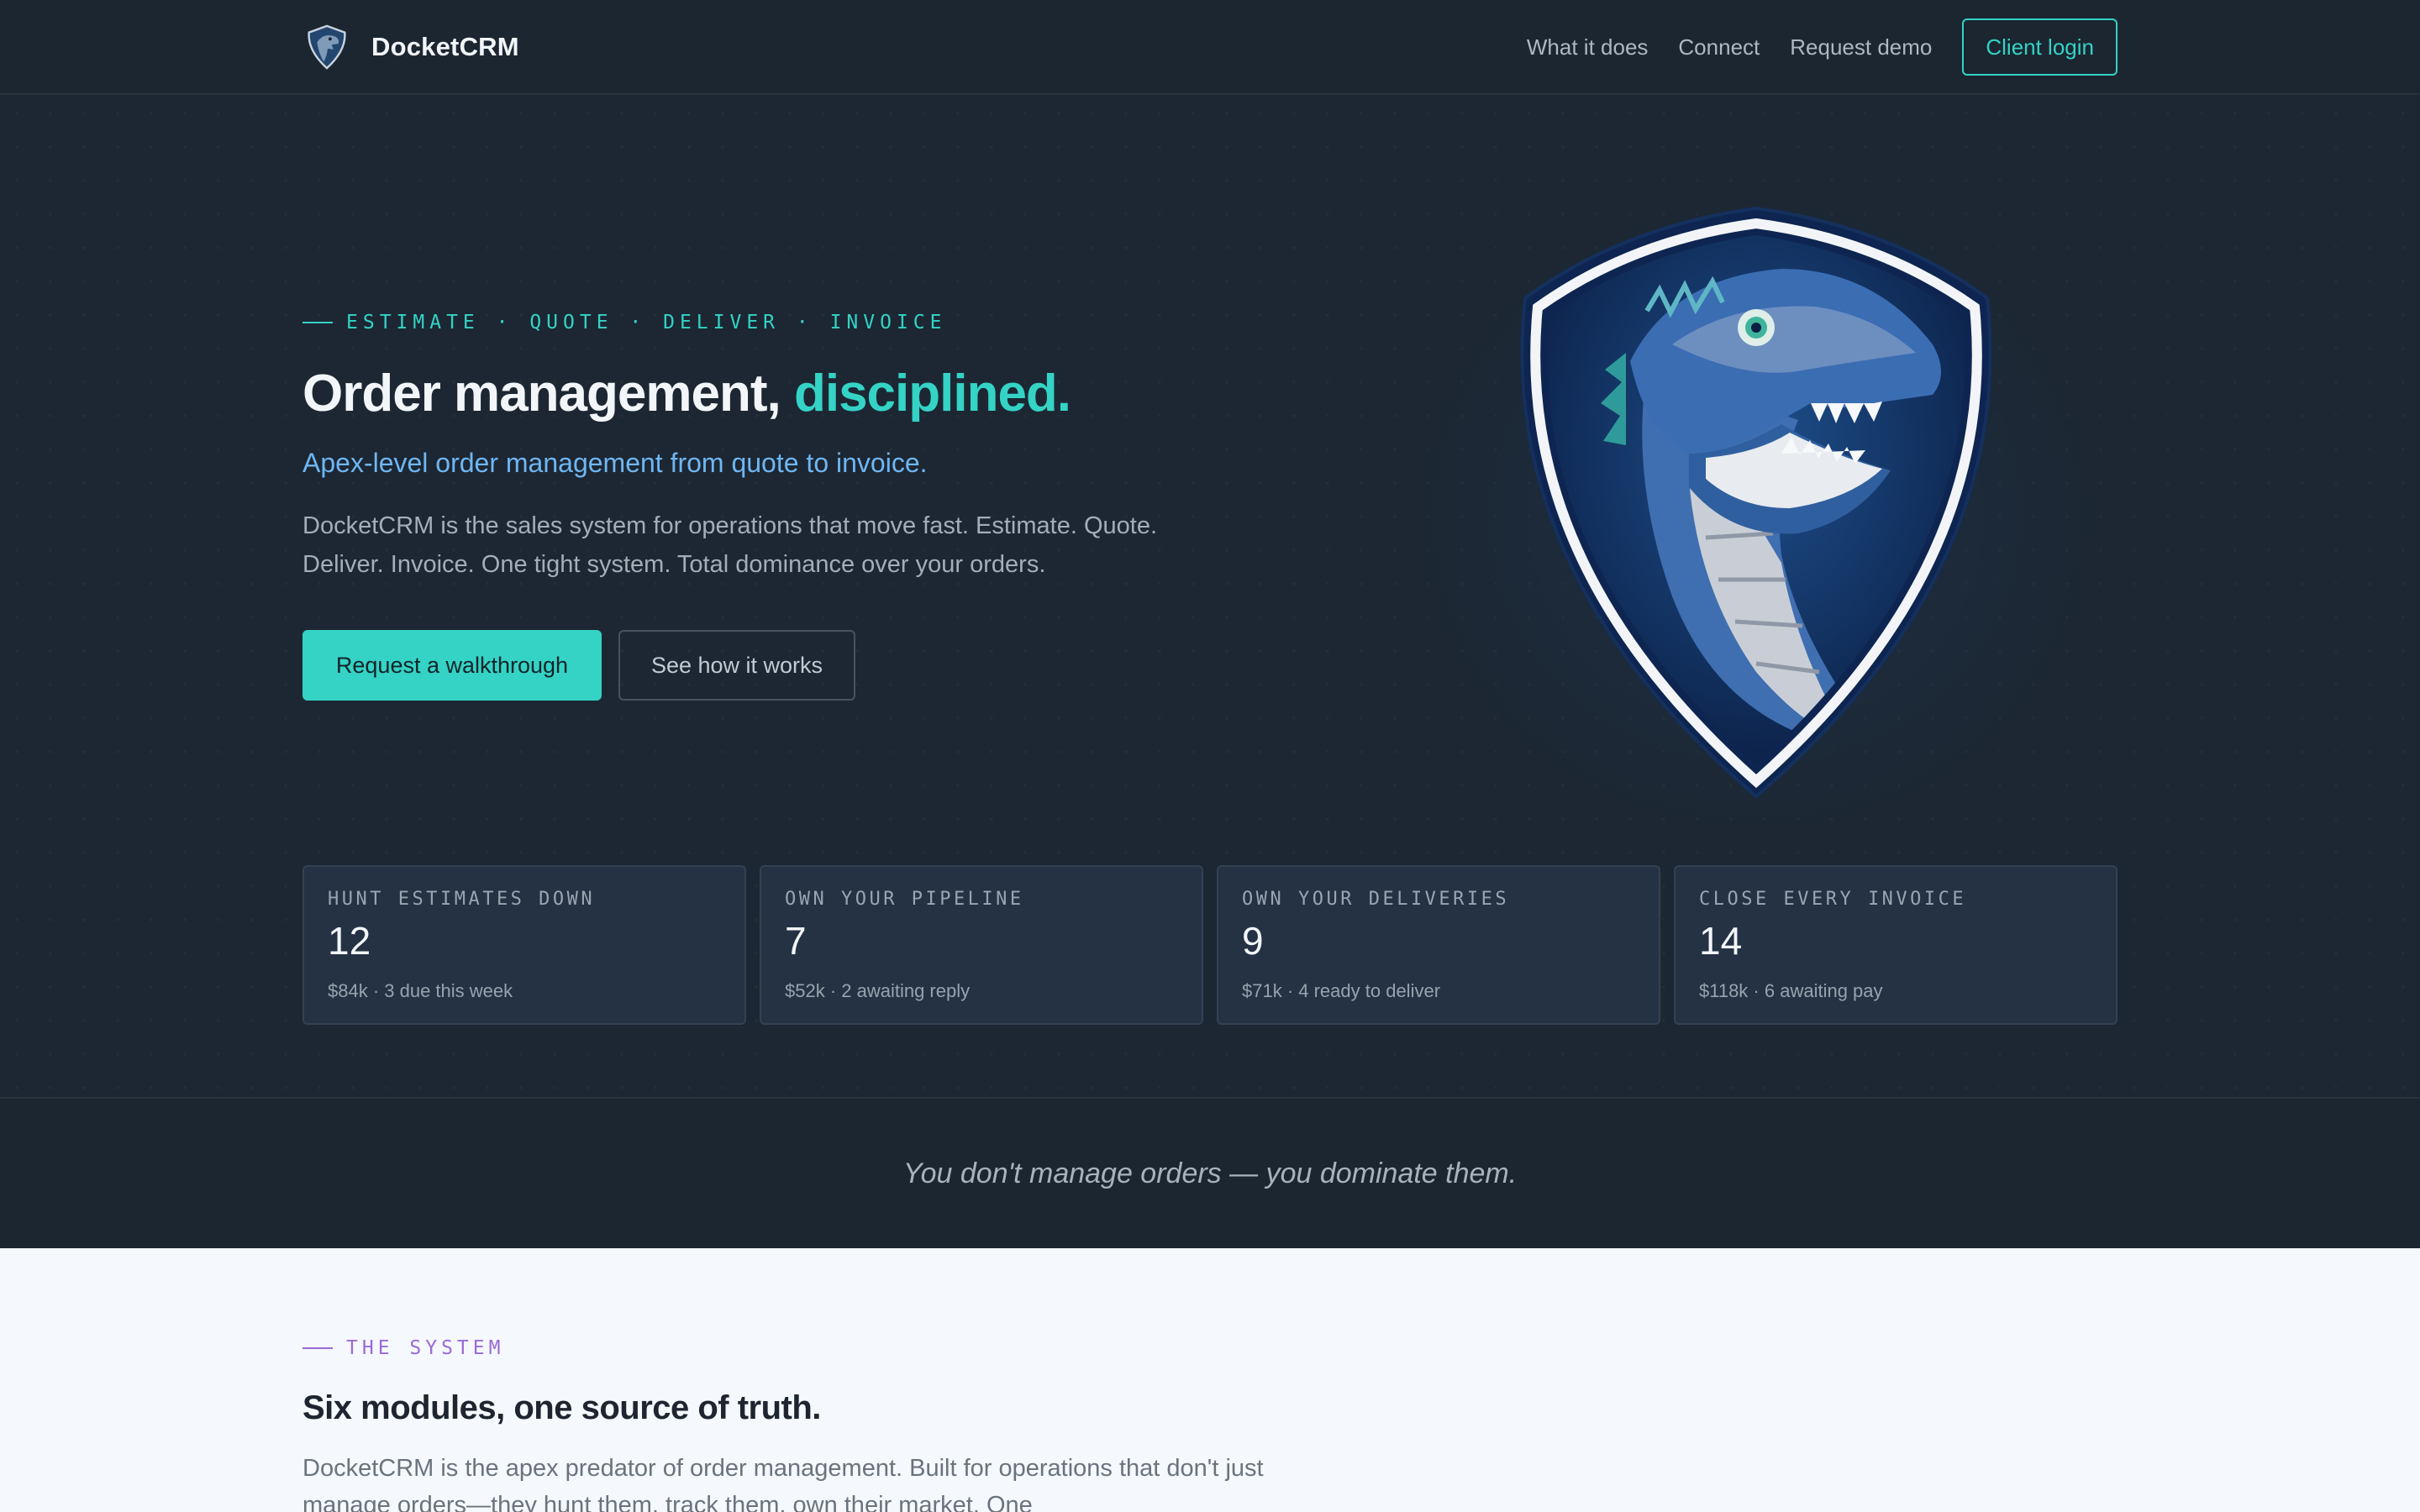 This screenshot has width=2420, height=1512. Describe the element at coordinates (796, 941) in the screenshot. I see `stat-value: 7` at that location.